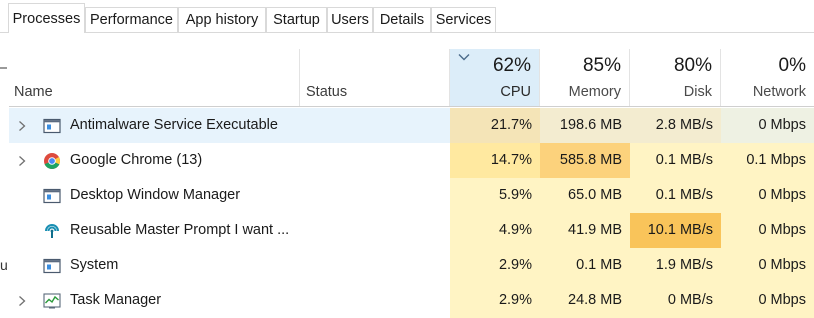 This screenshot has width=814, height=318. What do you see at coordinates (463, 19) in the screenshot?
I see `tab-services: Services` at bounding box center [463, 19].